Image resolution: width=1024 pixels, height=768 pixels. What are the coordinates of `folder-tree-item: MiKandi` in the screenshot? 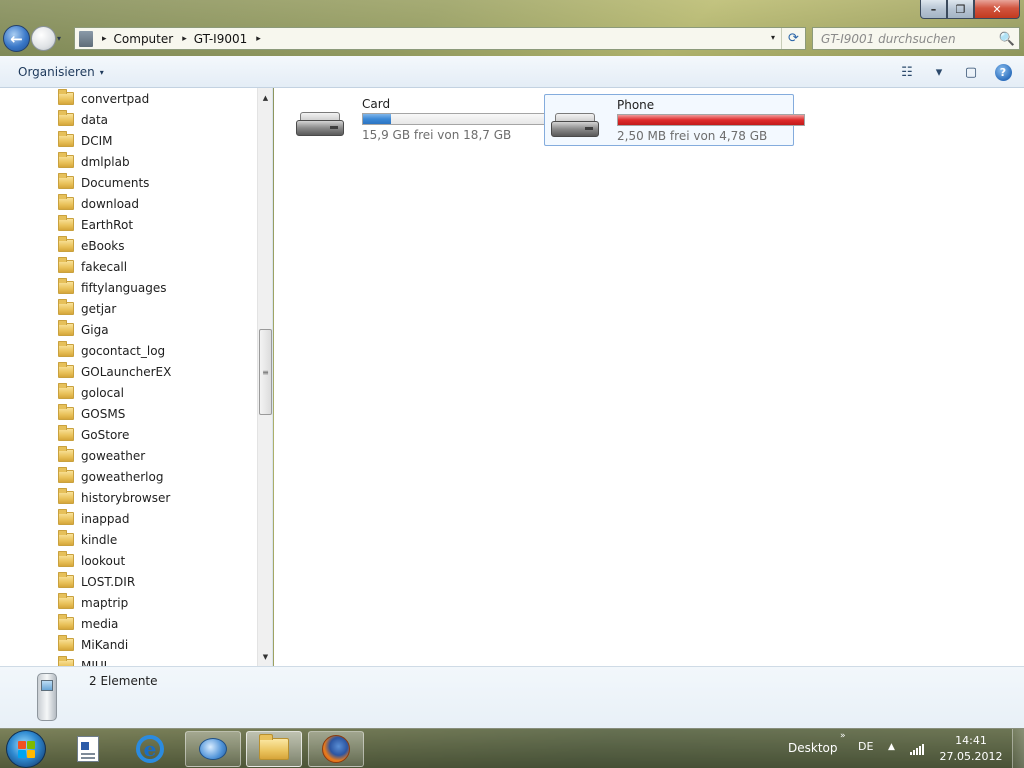 It's located at (93, 644).